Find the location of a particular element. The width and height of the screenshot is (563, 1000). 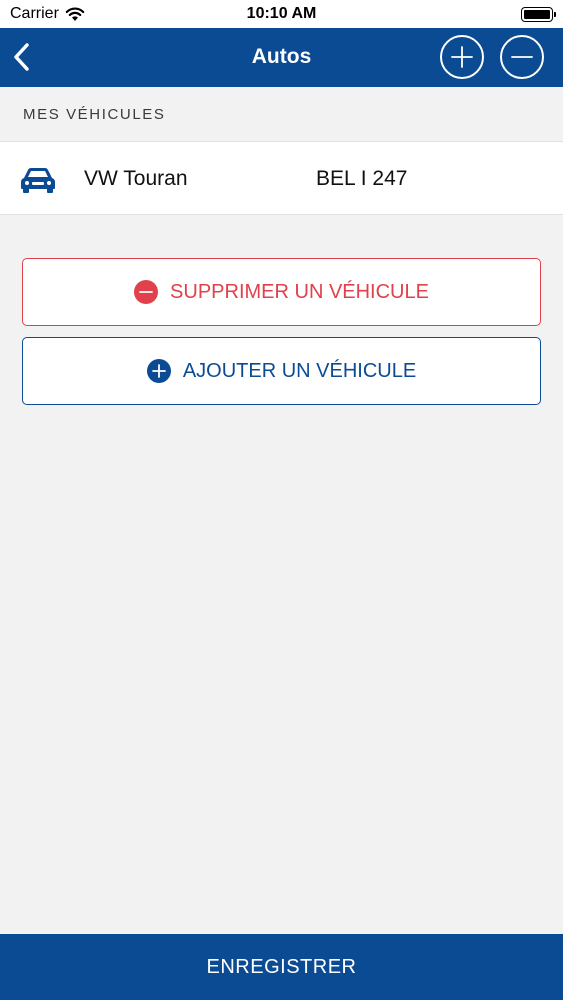

battery-fill is located at coordinates (537, 14).